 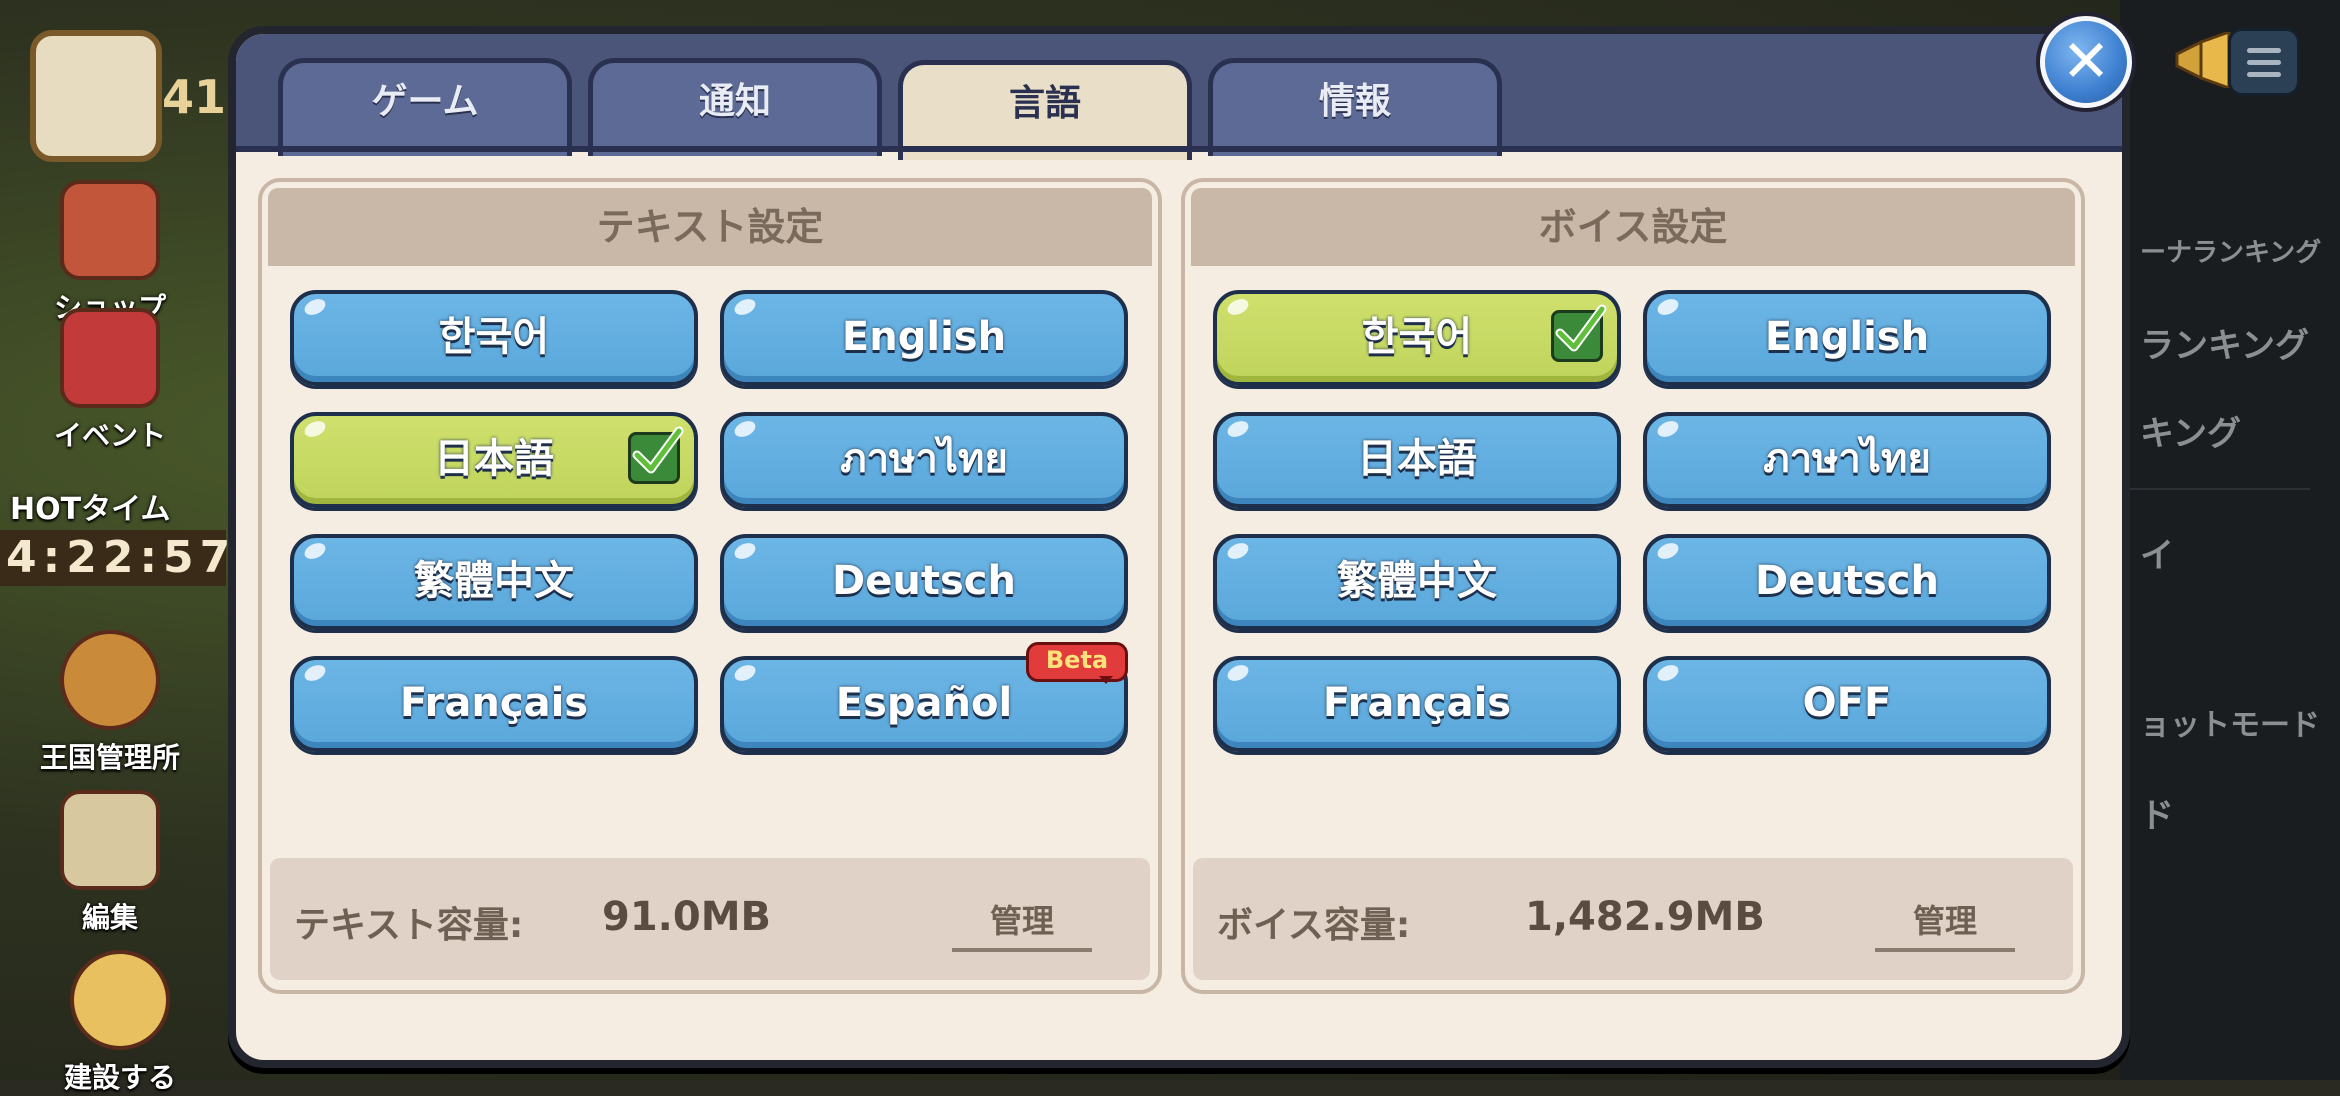 I want to click on voice-storage-value: 1,482.9MB, so click(x=1645, y=917).